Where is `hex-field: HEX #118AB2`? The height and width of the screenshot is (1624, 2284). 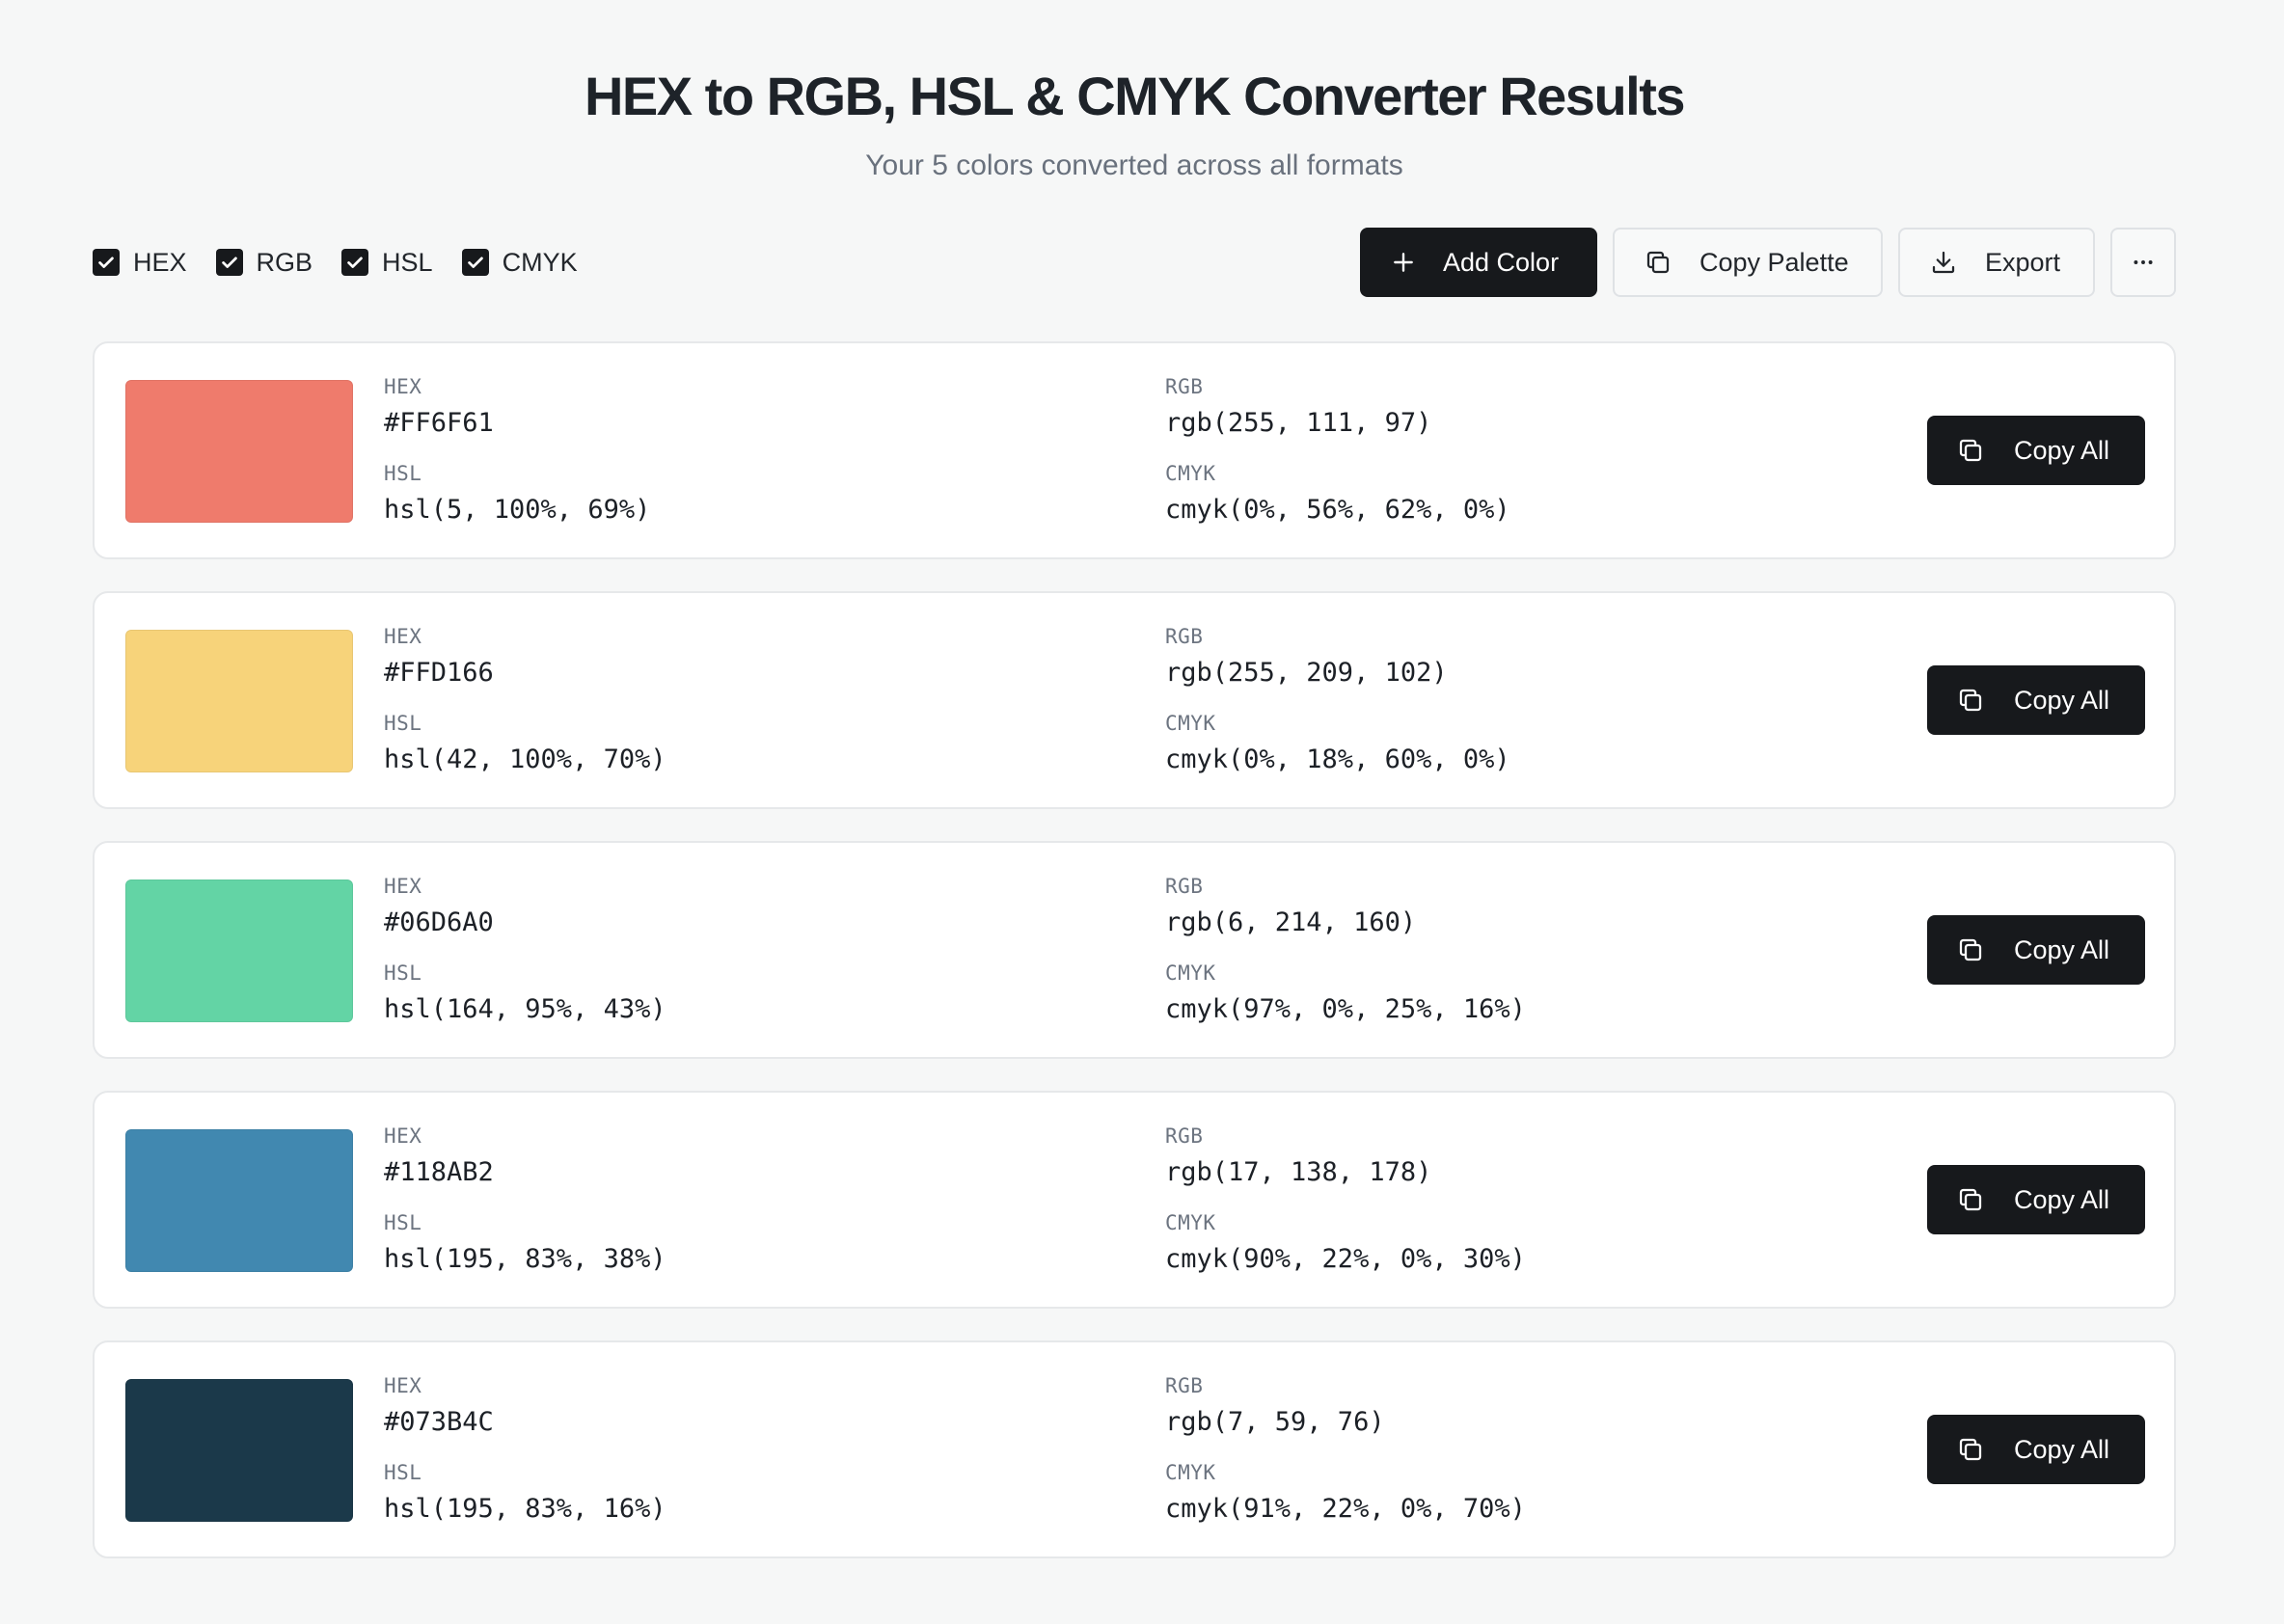 hex-field: HEX #118AB2 is located at coordinates (439, 1156).